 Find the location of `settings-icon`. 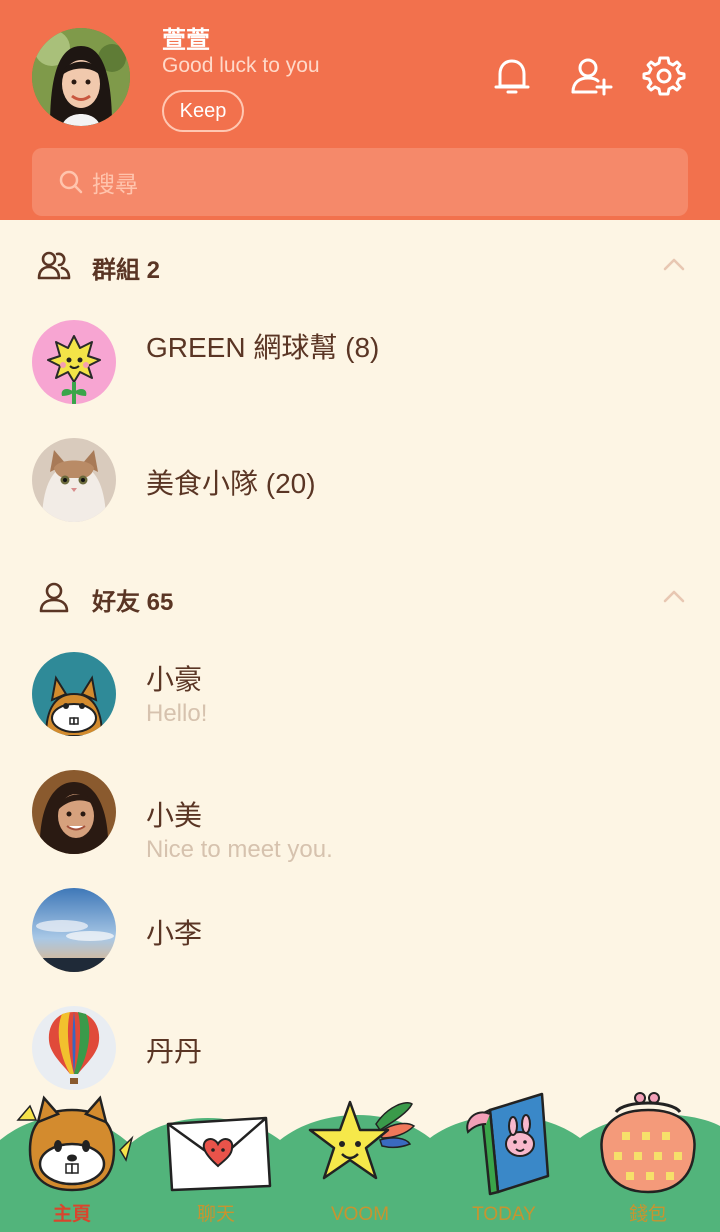

settings-icon is located at coordinates (664, 76).